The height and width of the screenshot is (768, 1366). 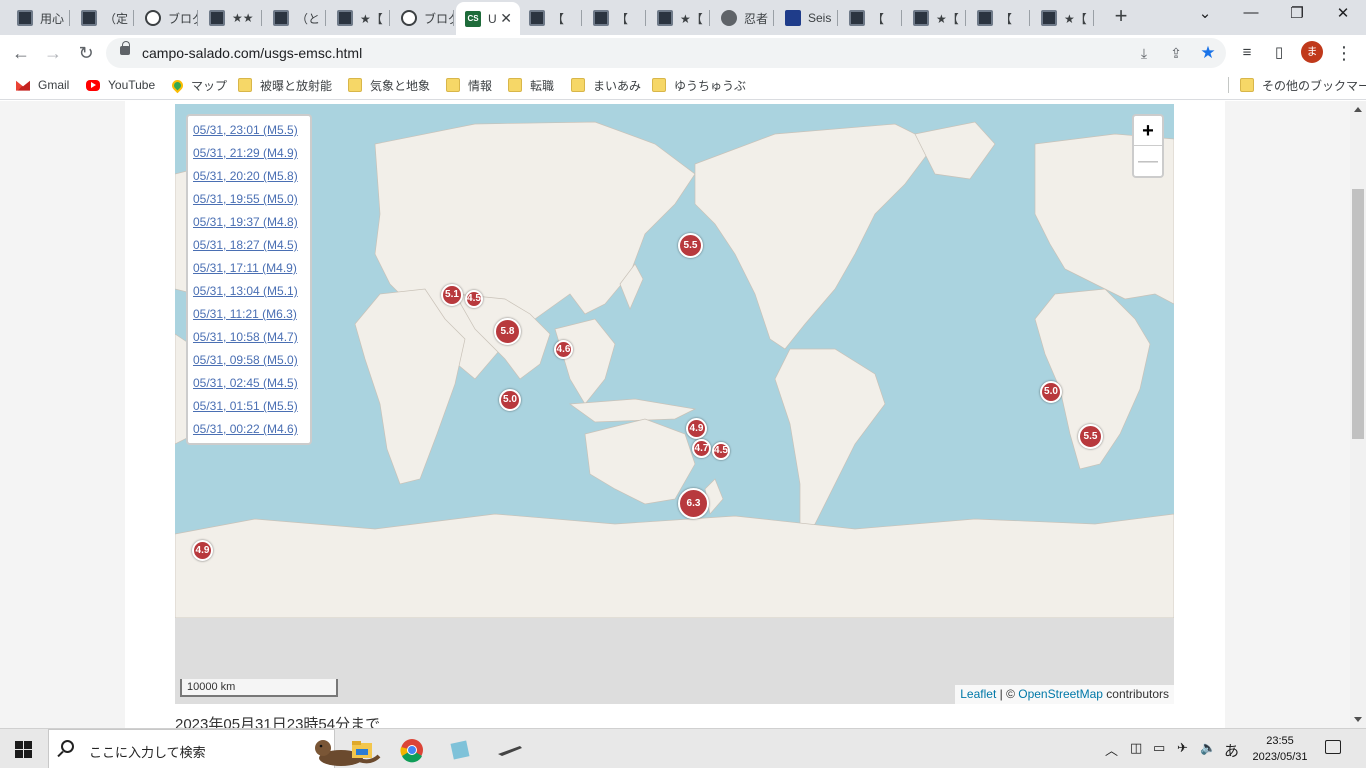 I want to click on event-link: 05/31, 19:55 (M5.0), so click(x=251, y=199).